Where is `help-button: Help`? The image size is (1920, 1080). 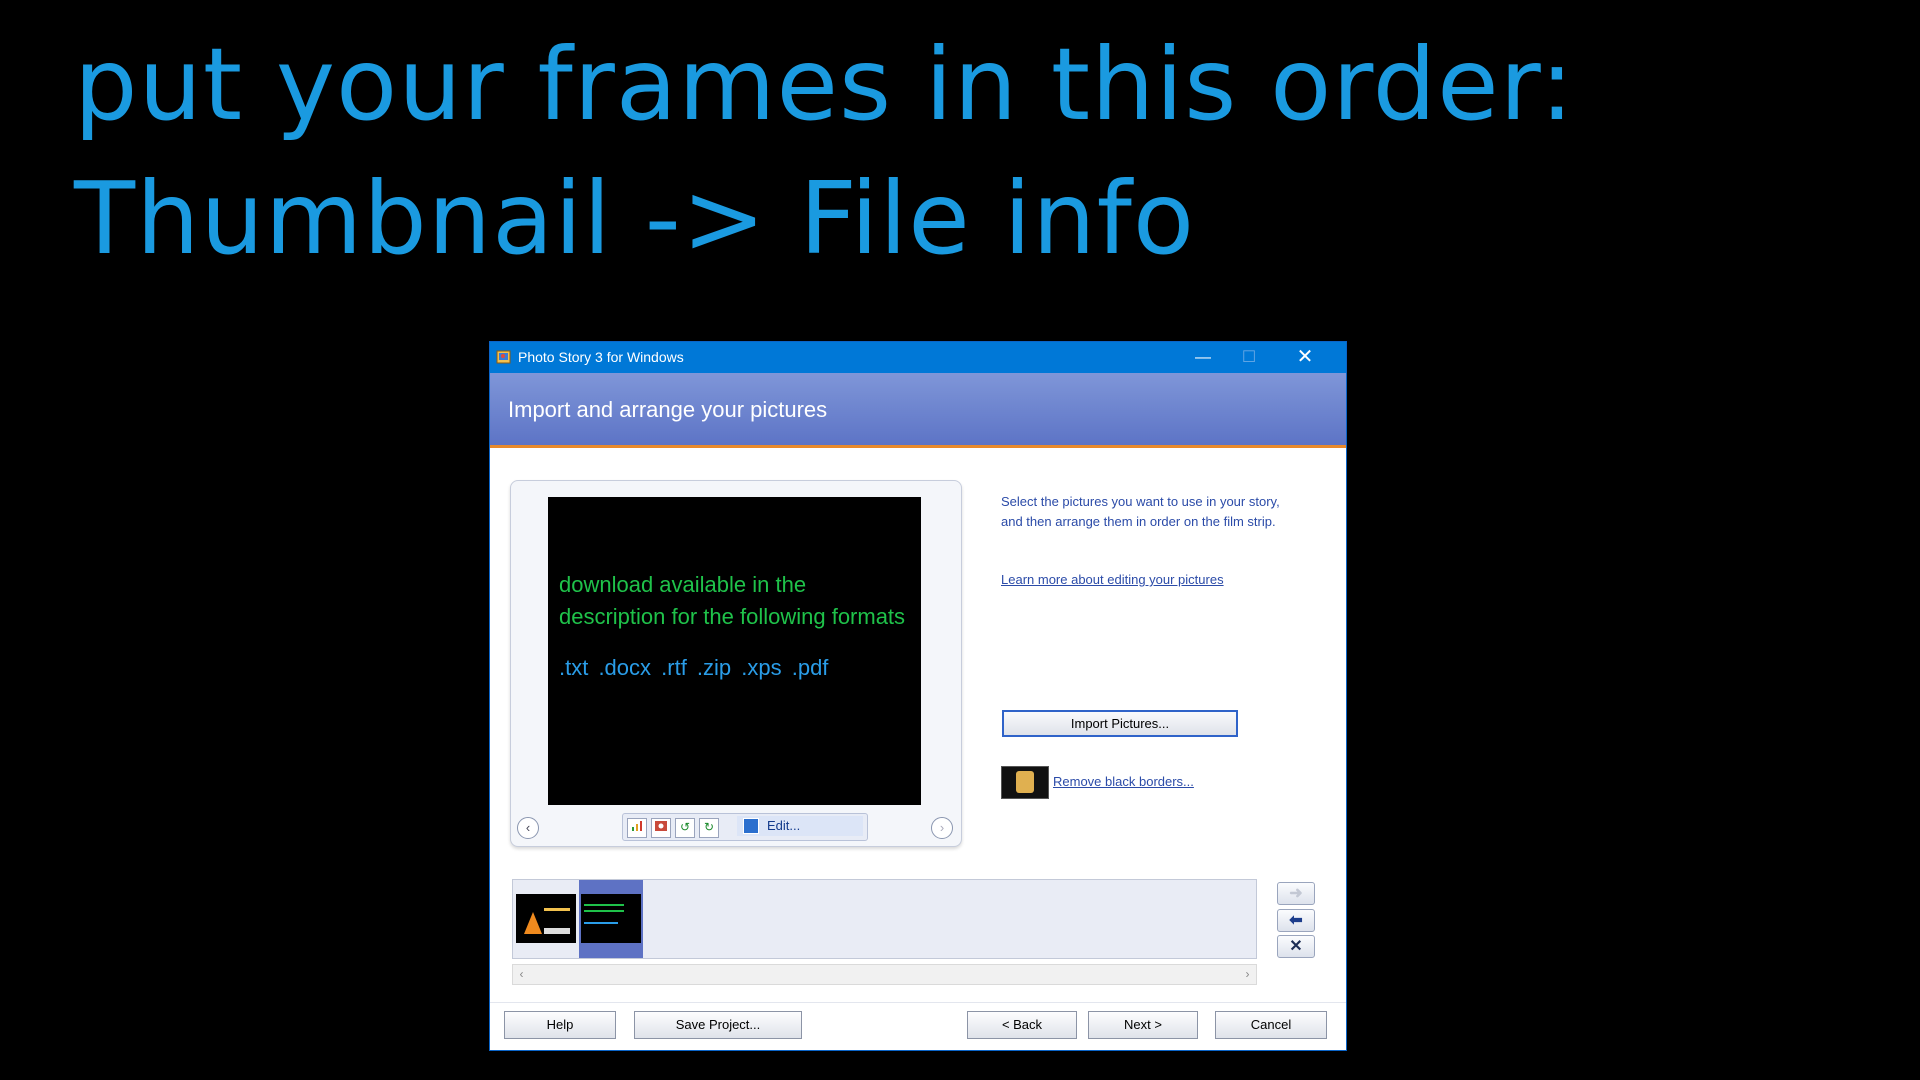 help-button: Help is located at coordinates (560, 1025).